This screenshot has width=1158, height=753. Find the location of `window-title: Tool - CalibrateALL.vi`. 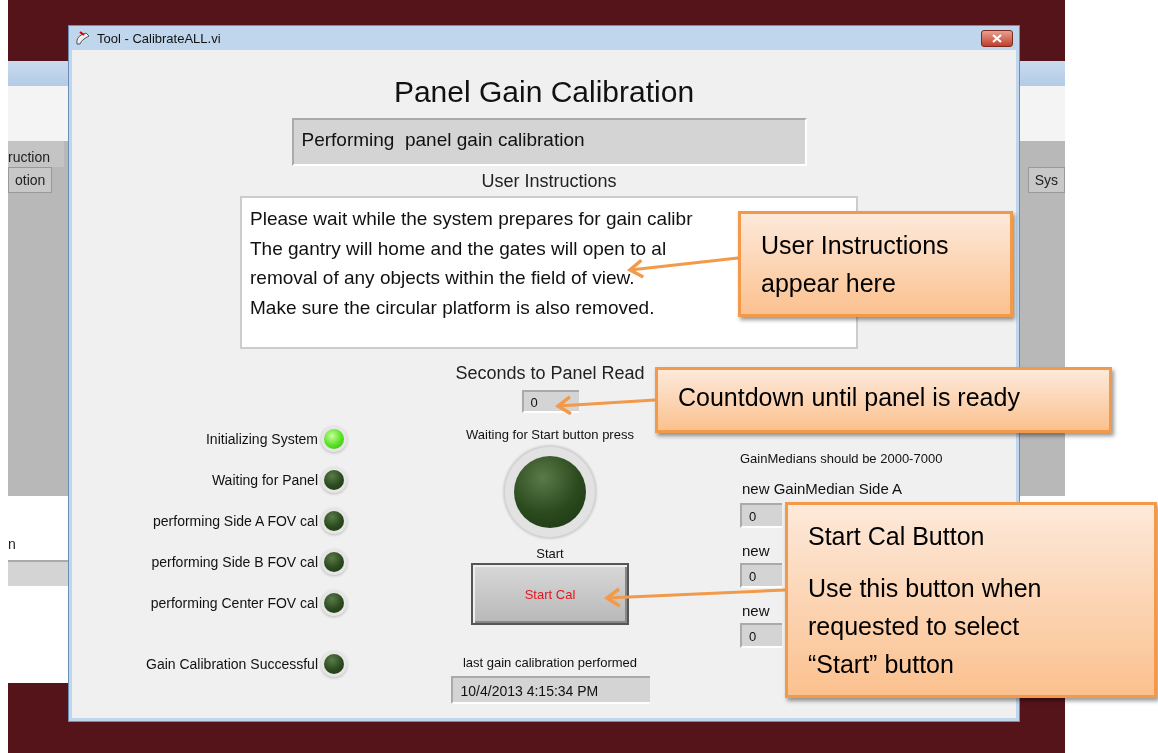

window-title: Tool - CalibrateALL.vi is located at coordinates (159, 38).